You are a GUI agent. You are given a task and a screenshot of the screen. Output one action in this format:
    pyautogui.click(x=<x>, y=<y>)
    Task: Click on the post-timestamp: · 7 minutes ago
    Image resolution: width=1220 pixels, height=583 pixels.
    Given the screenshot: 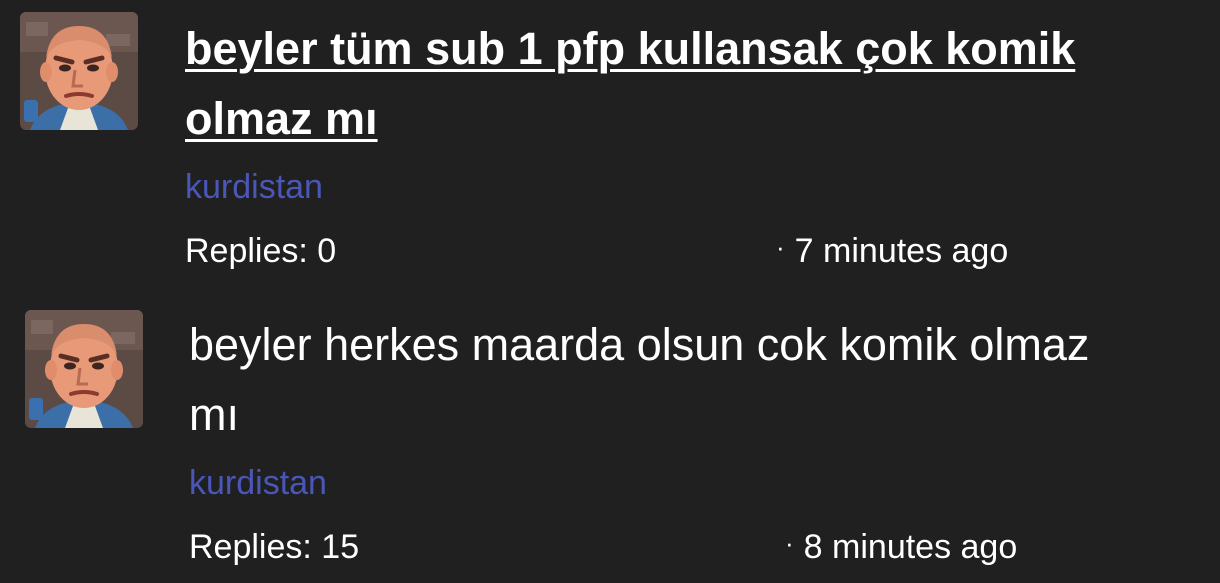 What is the action you would take?
    pyautogui.click(x=892, y=251)
    